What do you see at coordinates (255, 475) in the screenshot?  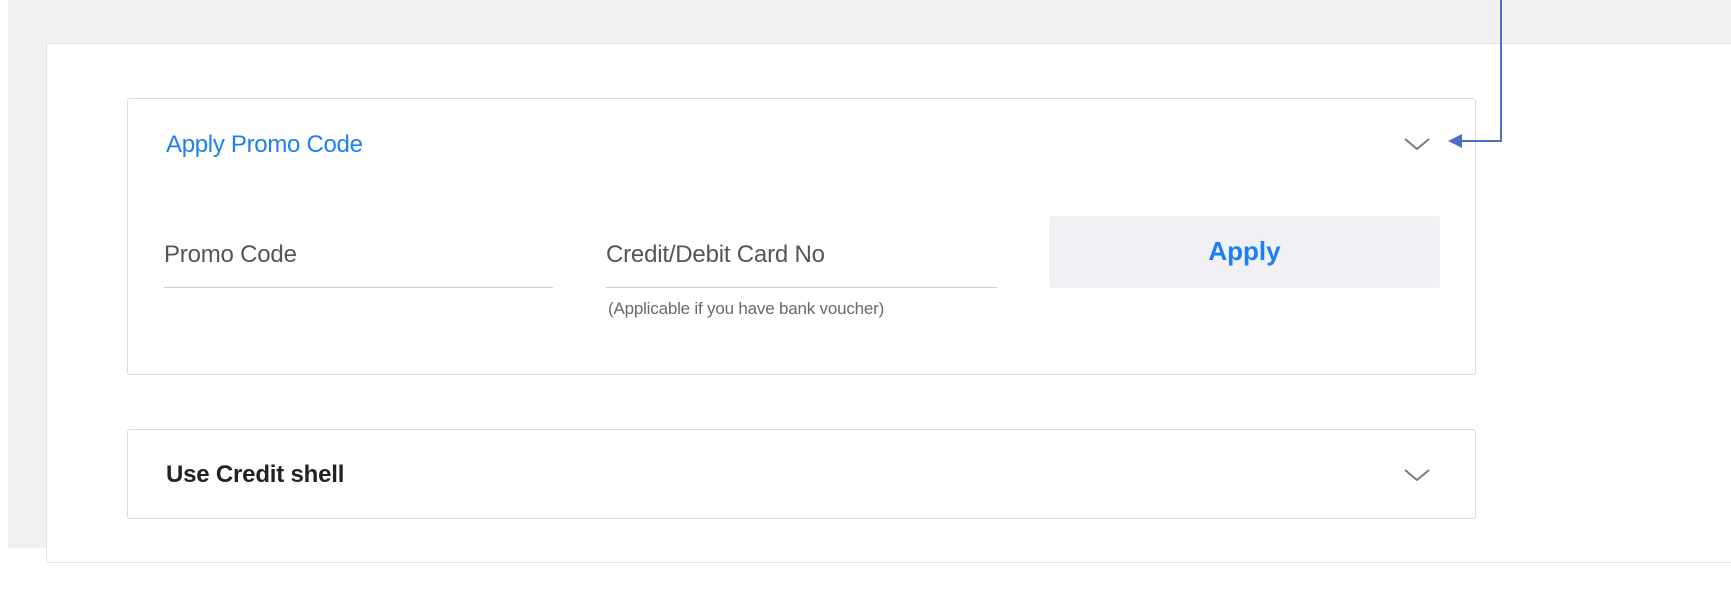 I see `credit-shell-title: Use Credit shell` at bounding box center [255, 475].